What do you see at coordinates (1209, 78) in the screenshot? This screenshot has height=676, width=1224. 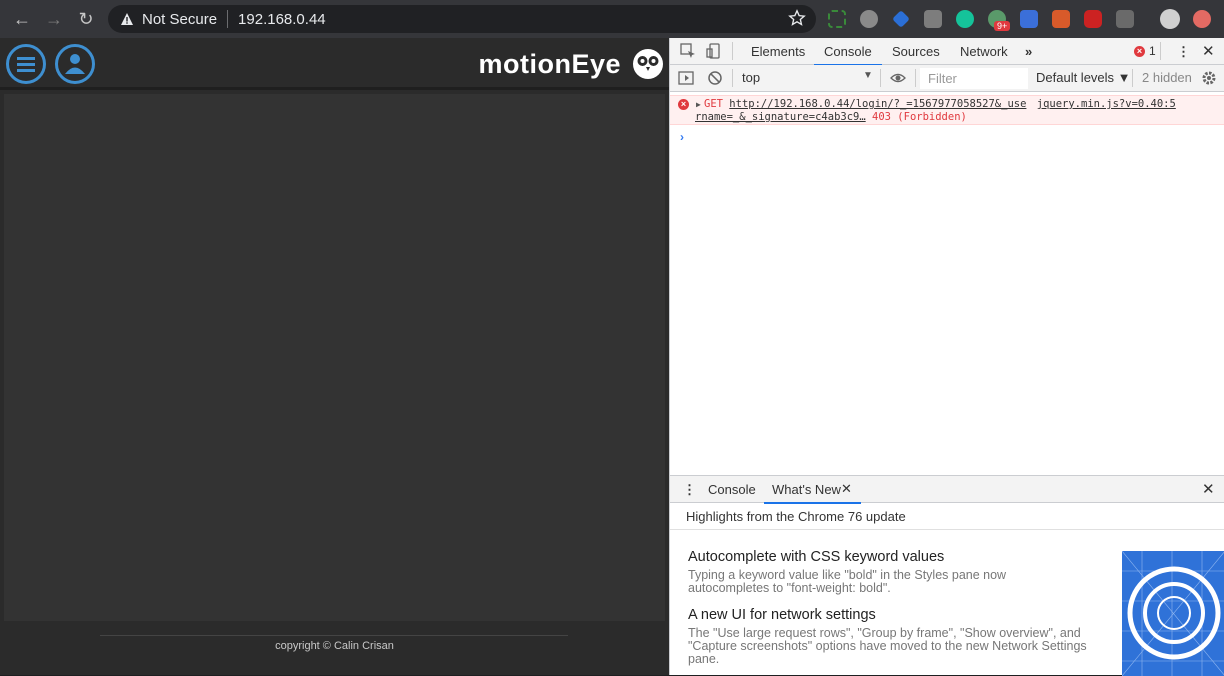 I see `gear-icon` at bounding box center [1209, 78].